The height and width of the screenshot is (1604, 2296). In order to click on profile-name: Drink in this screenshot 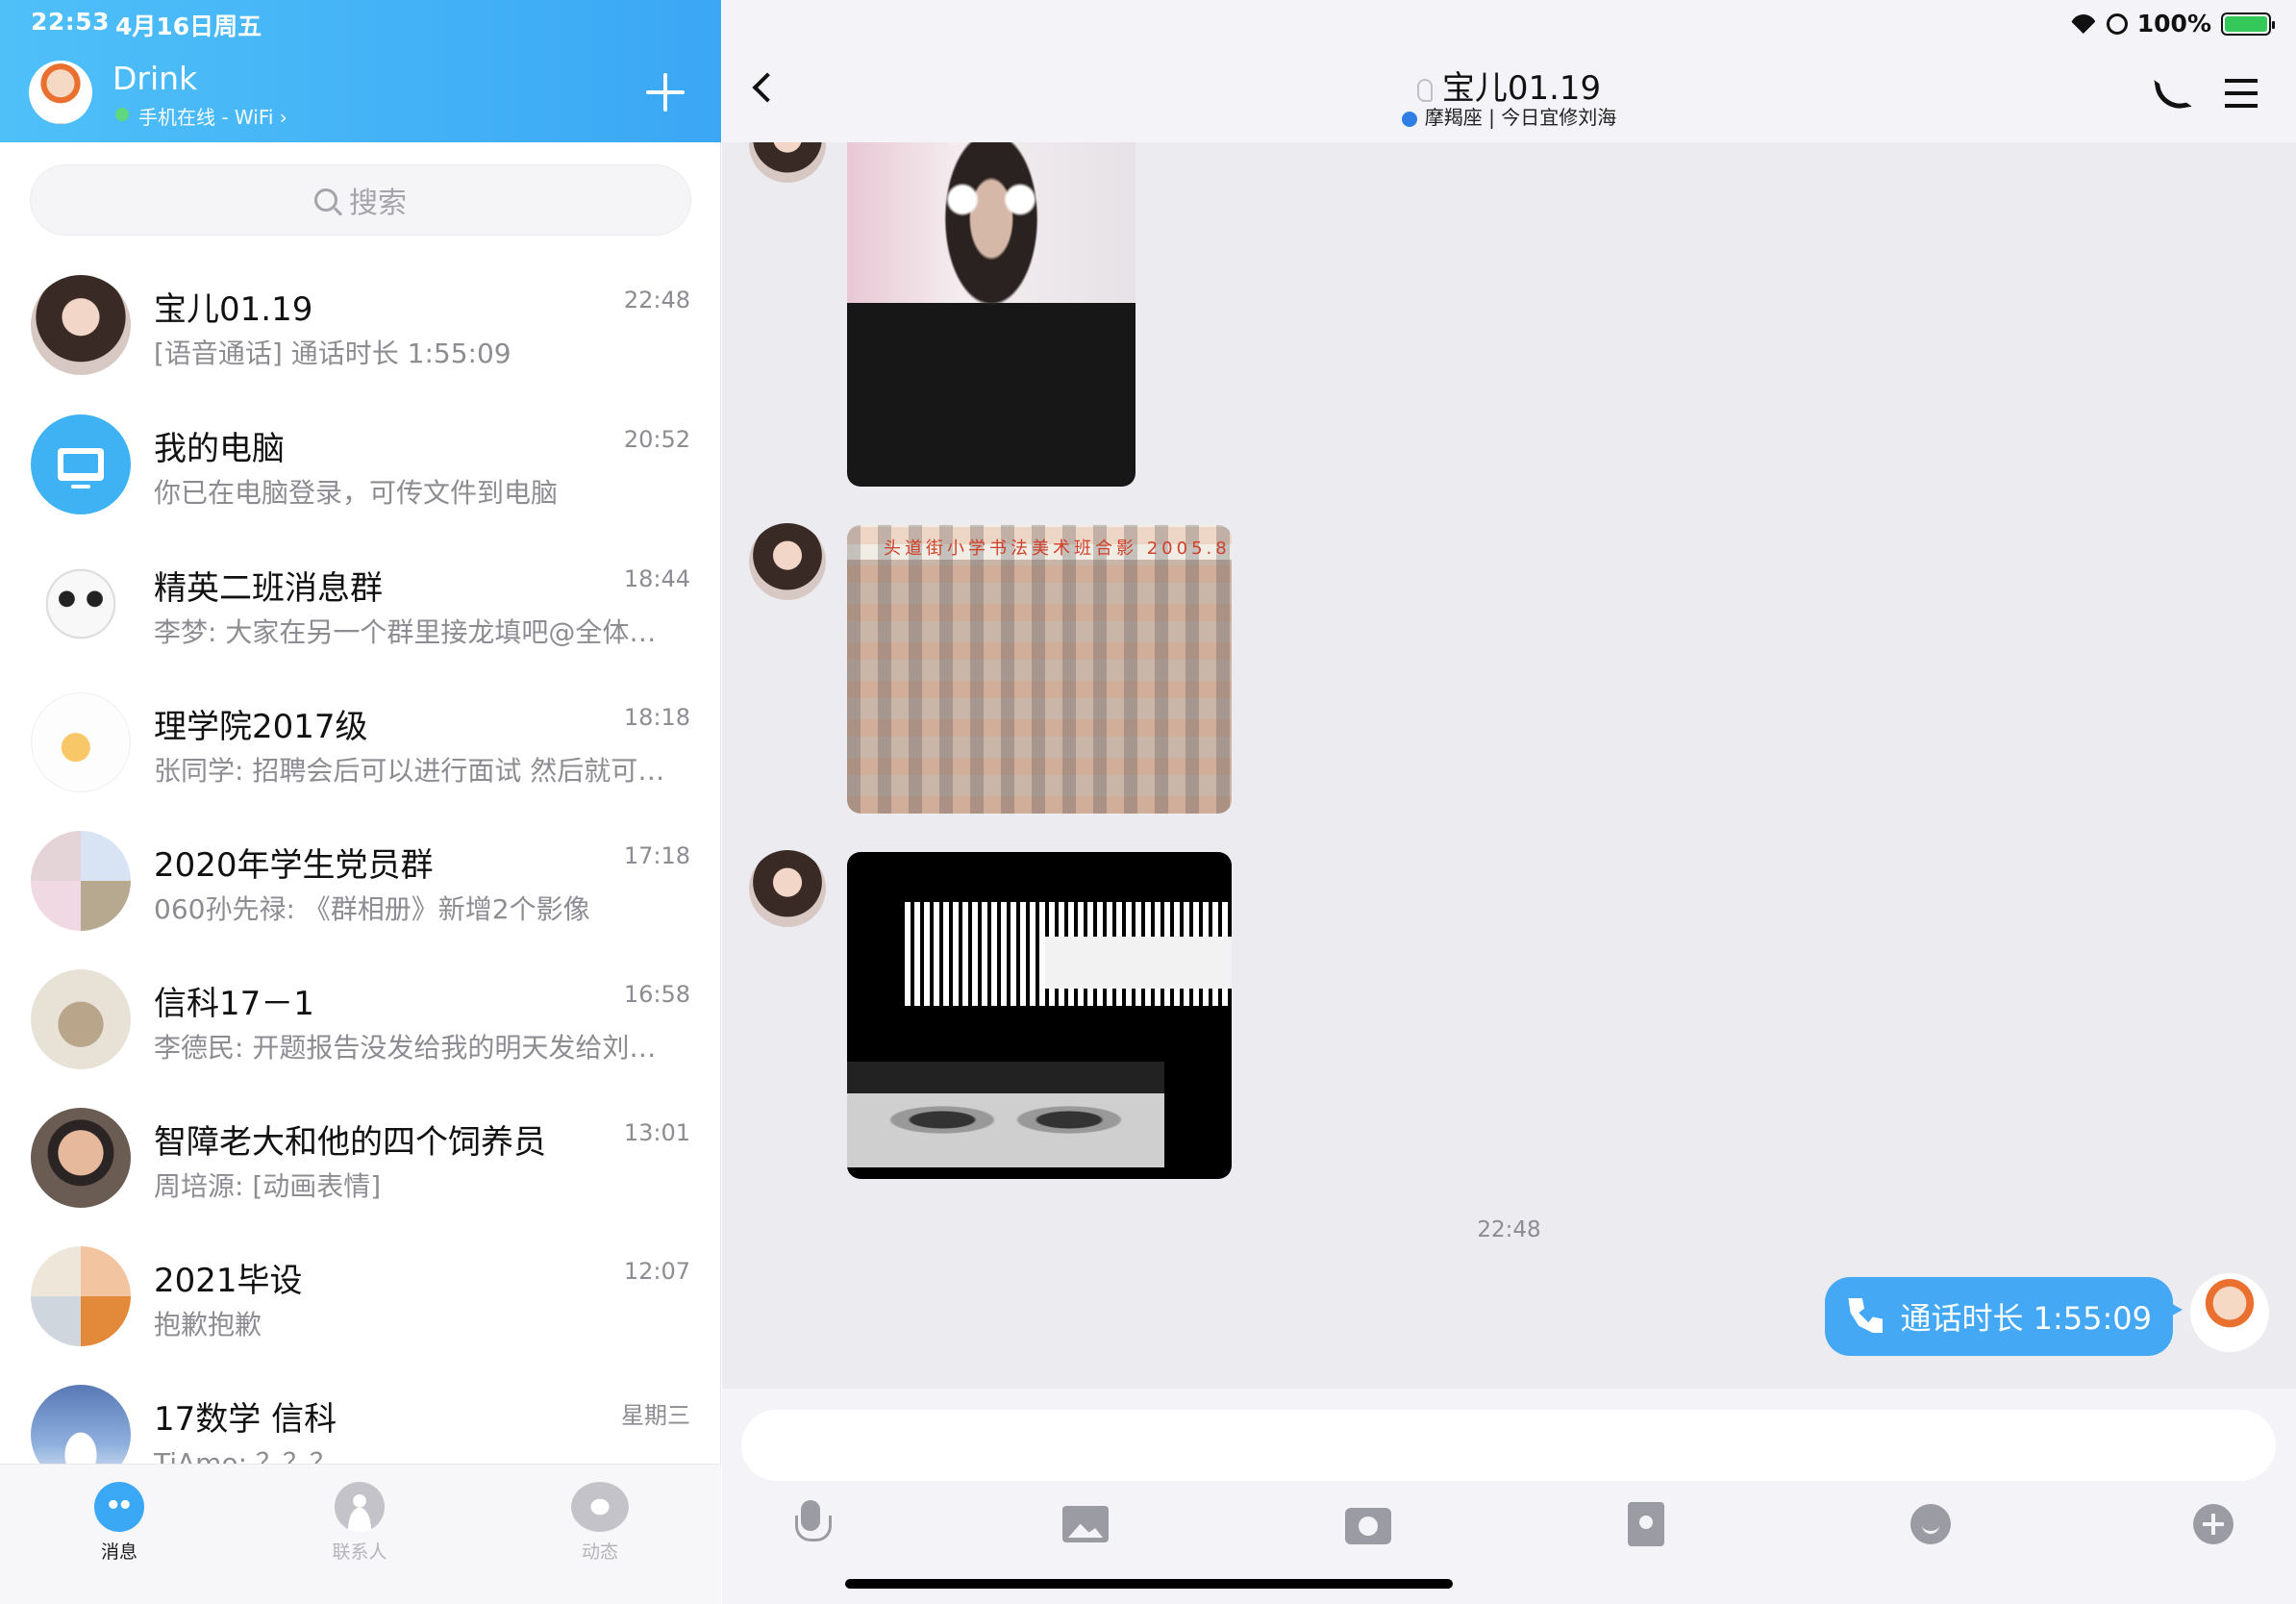, I will do `click(154, 78)`.